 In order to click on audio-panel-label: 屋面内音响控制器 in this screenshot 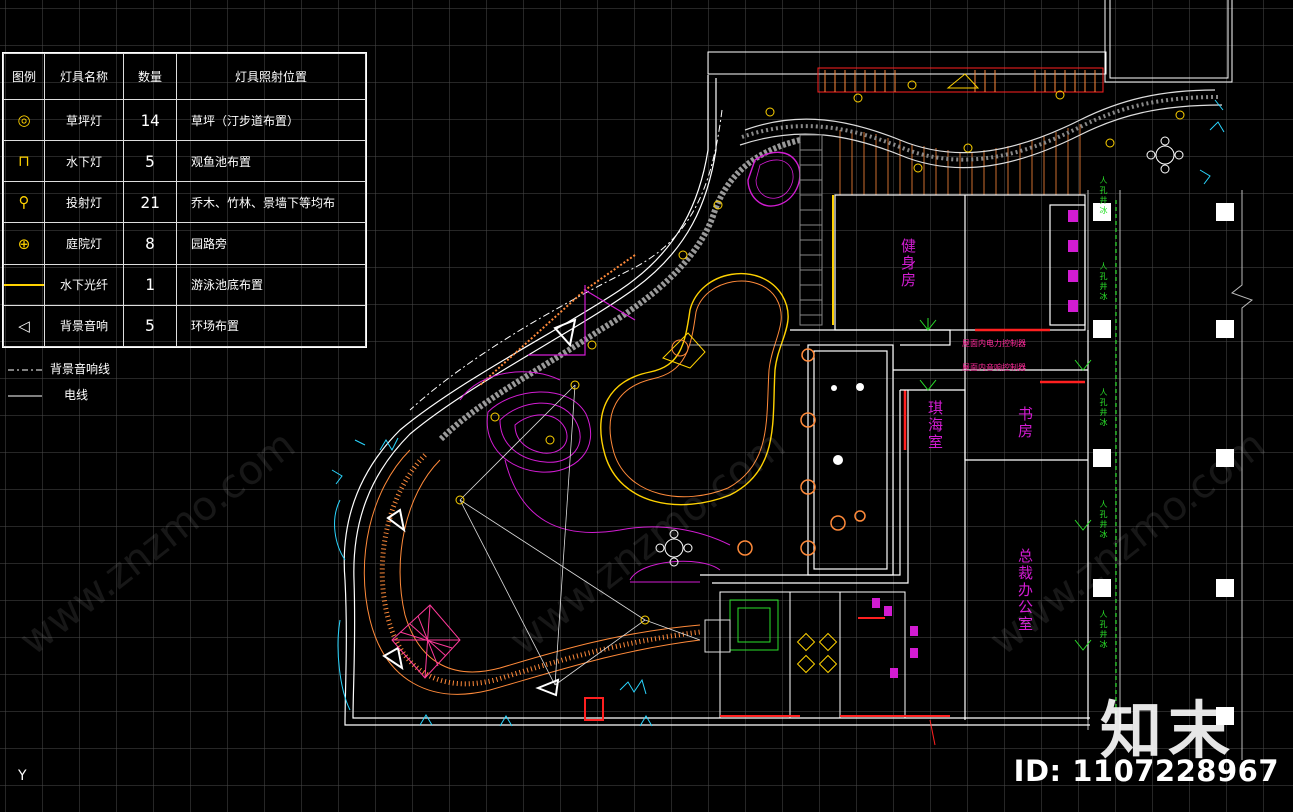, I will do `click(994, 367)`.